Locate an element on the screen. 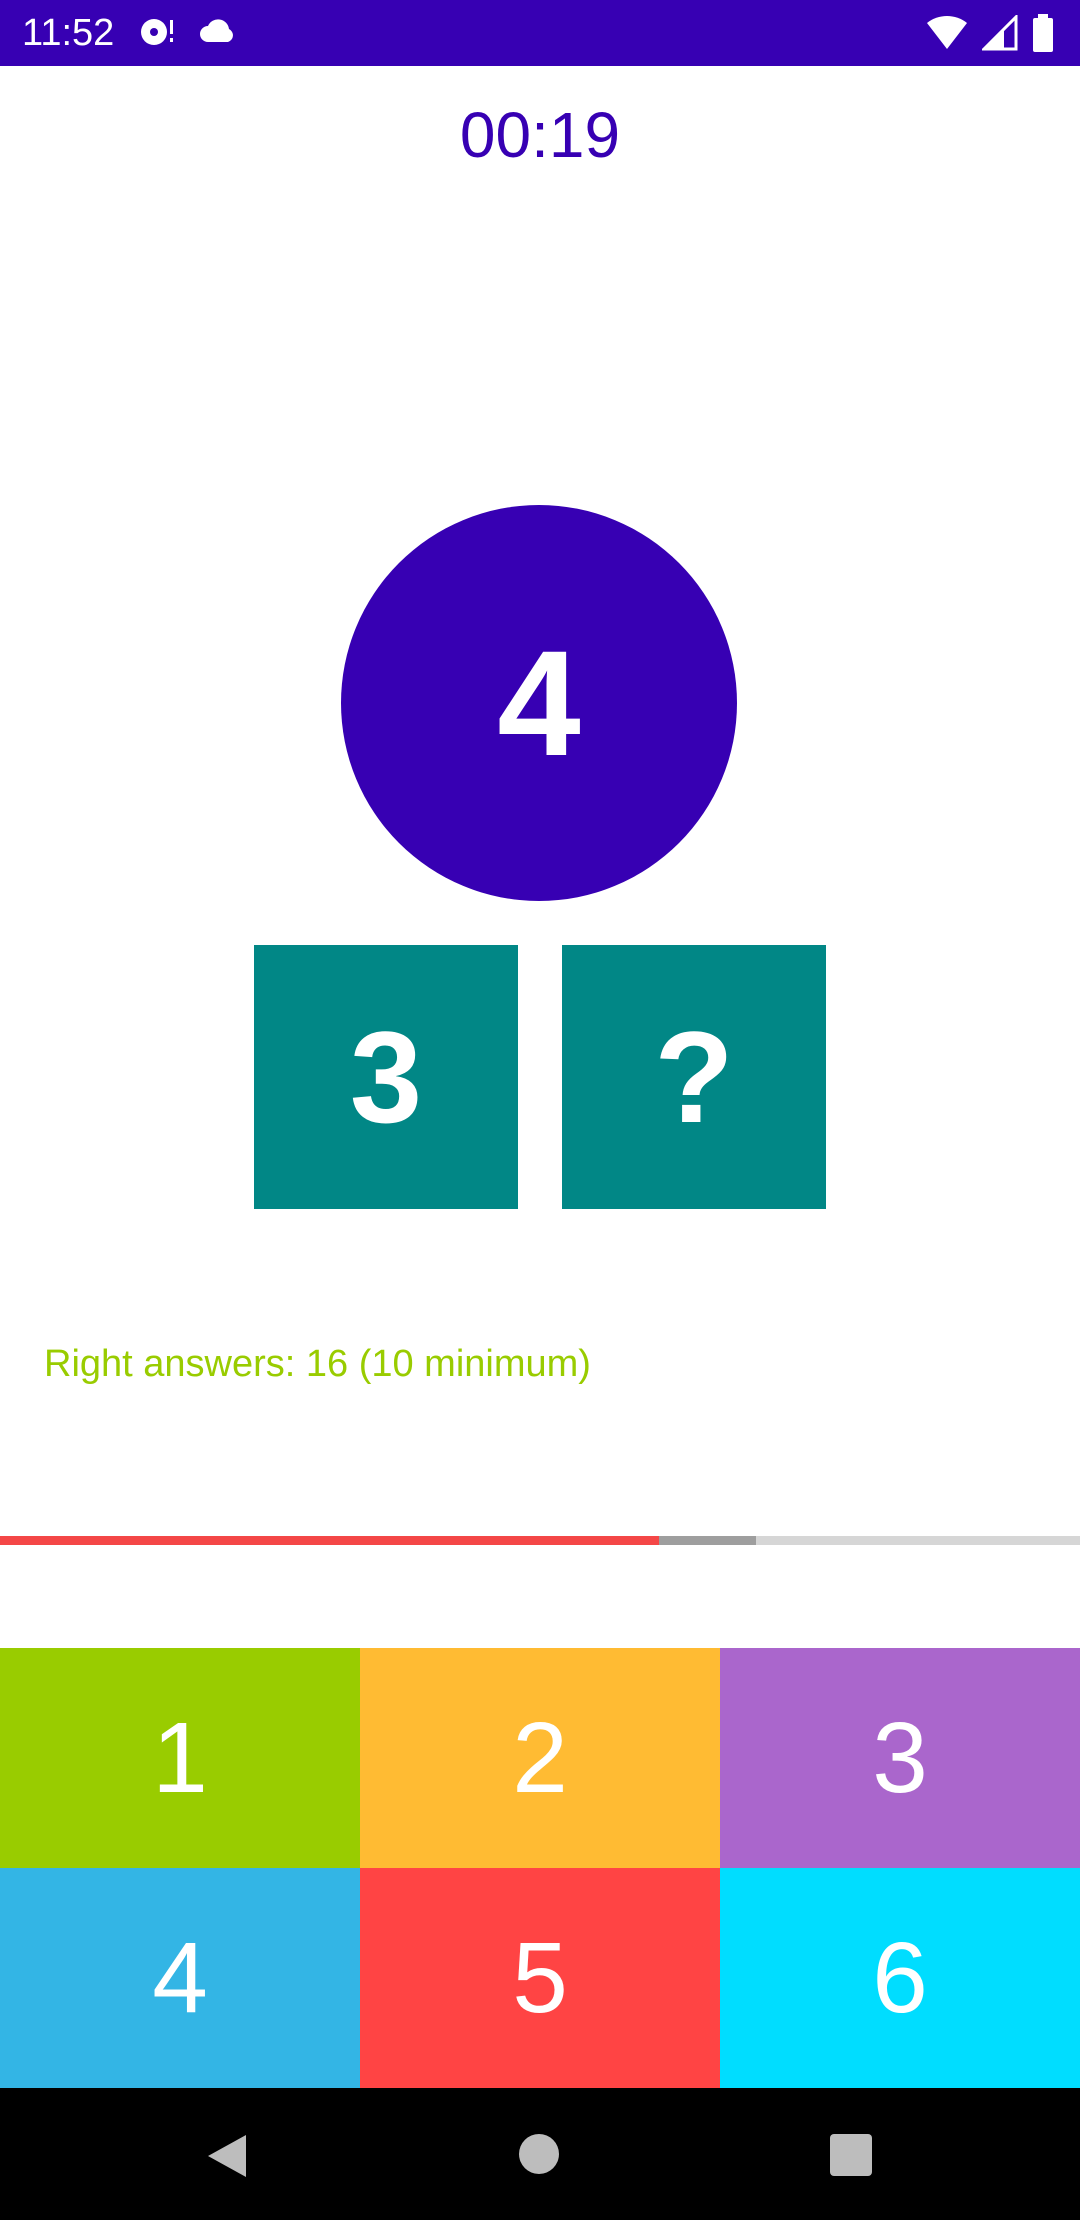 The width and height of the screenshot is (1080, 2220). known-part-square: 3 is located at coordinates (386, 1077).